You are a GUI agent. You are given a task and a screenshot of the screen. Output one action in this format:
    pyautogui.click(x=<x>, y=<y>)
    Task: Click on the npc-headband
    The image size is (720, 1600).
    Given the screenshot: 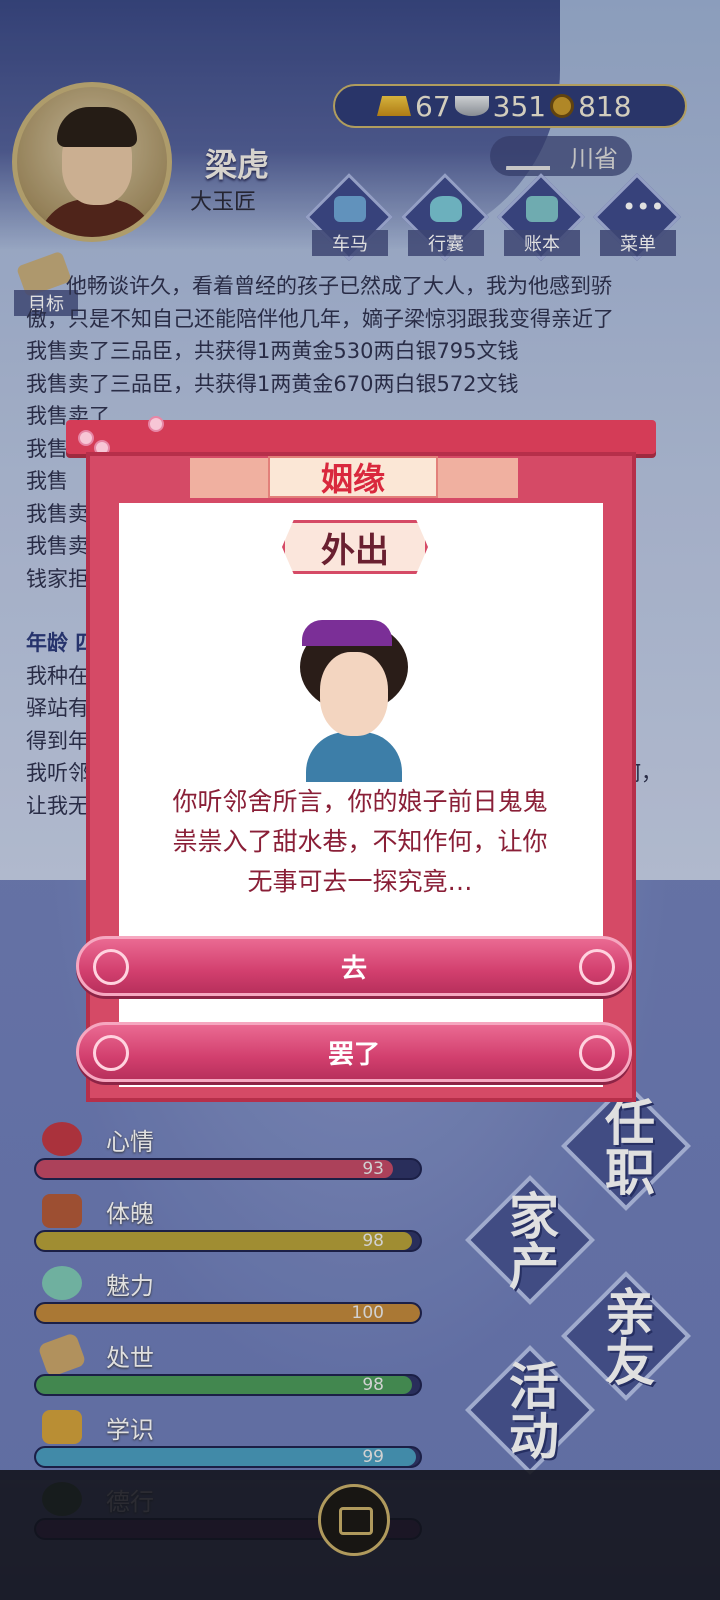 What is the action you would take?
    pyautogui.click(x=347, y=633)
    